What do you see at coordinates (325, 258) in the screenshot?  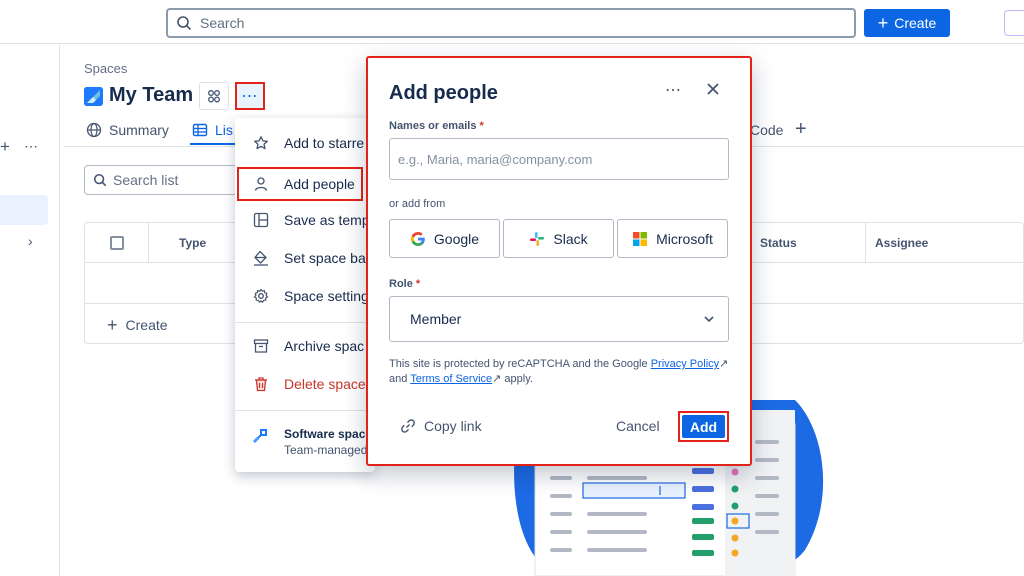 I see `menu-item-label: Set space ba` at bounding box center [325, 258].